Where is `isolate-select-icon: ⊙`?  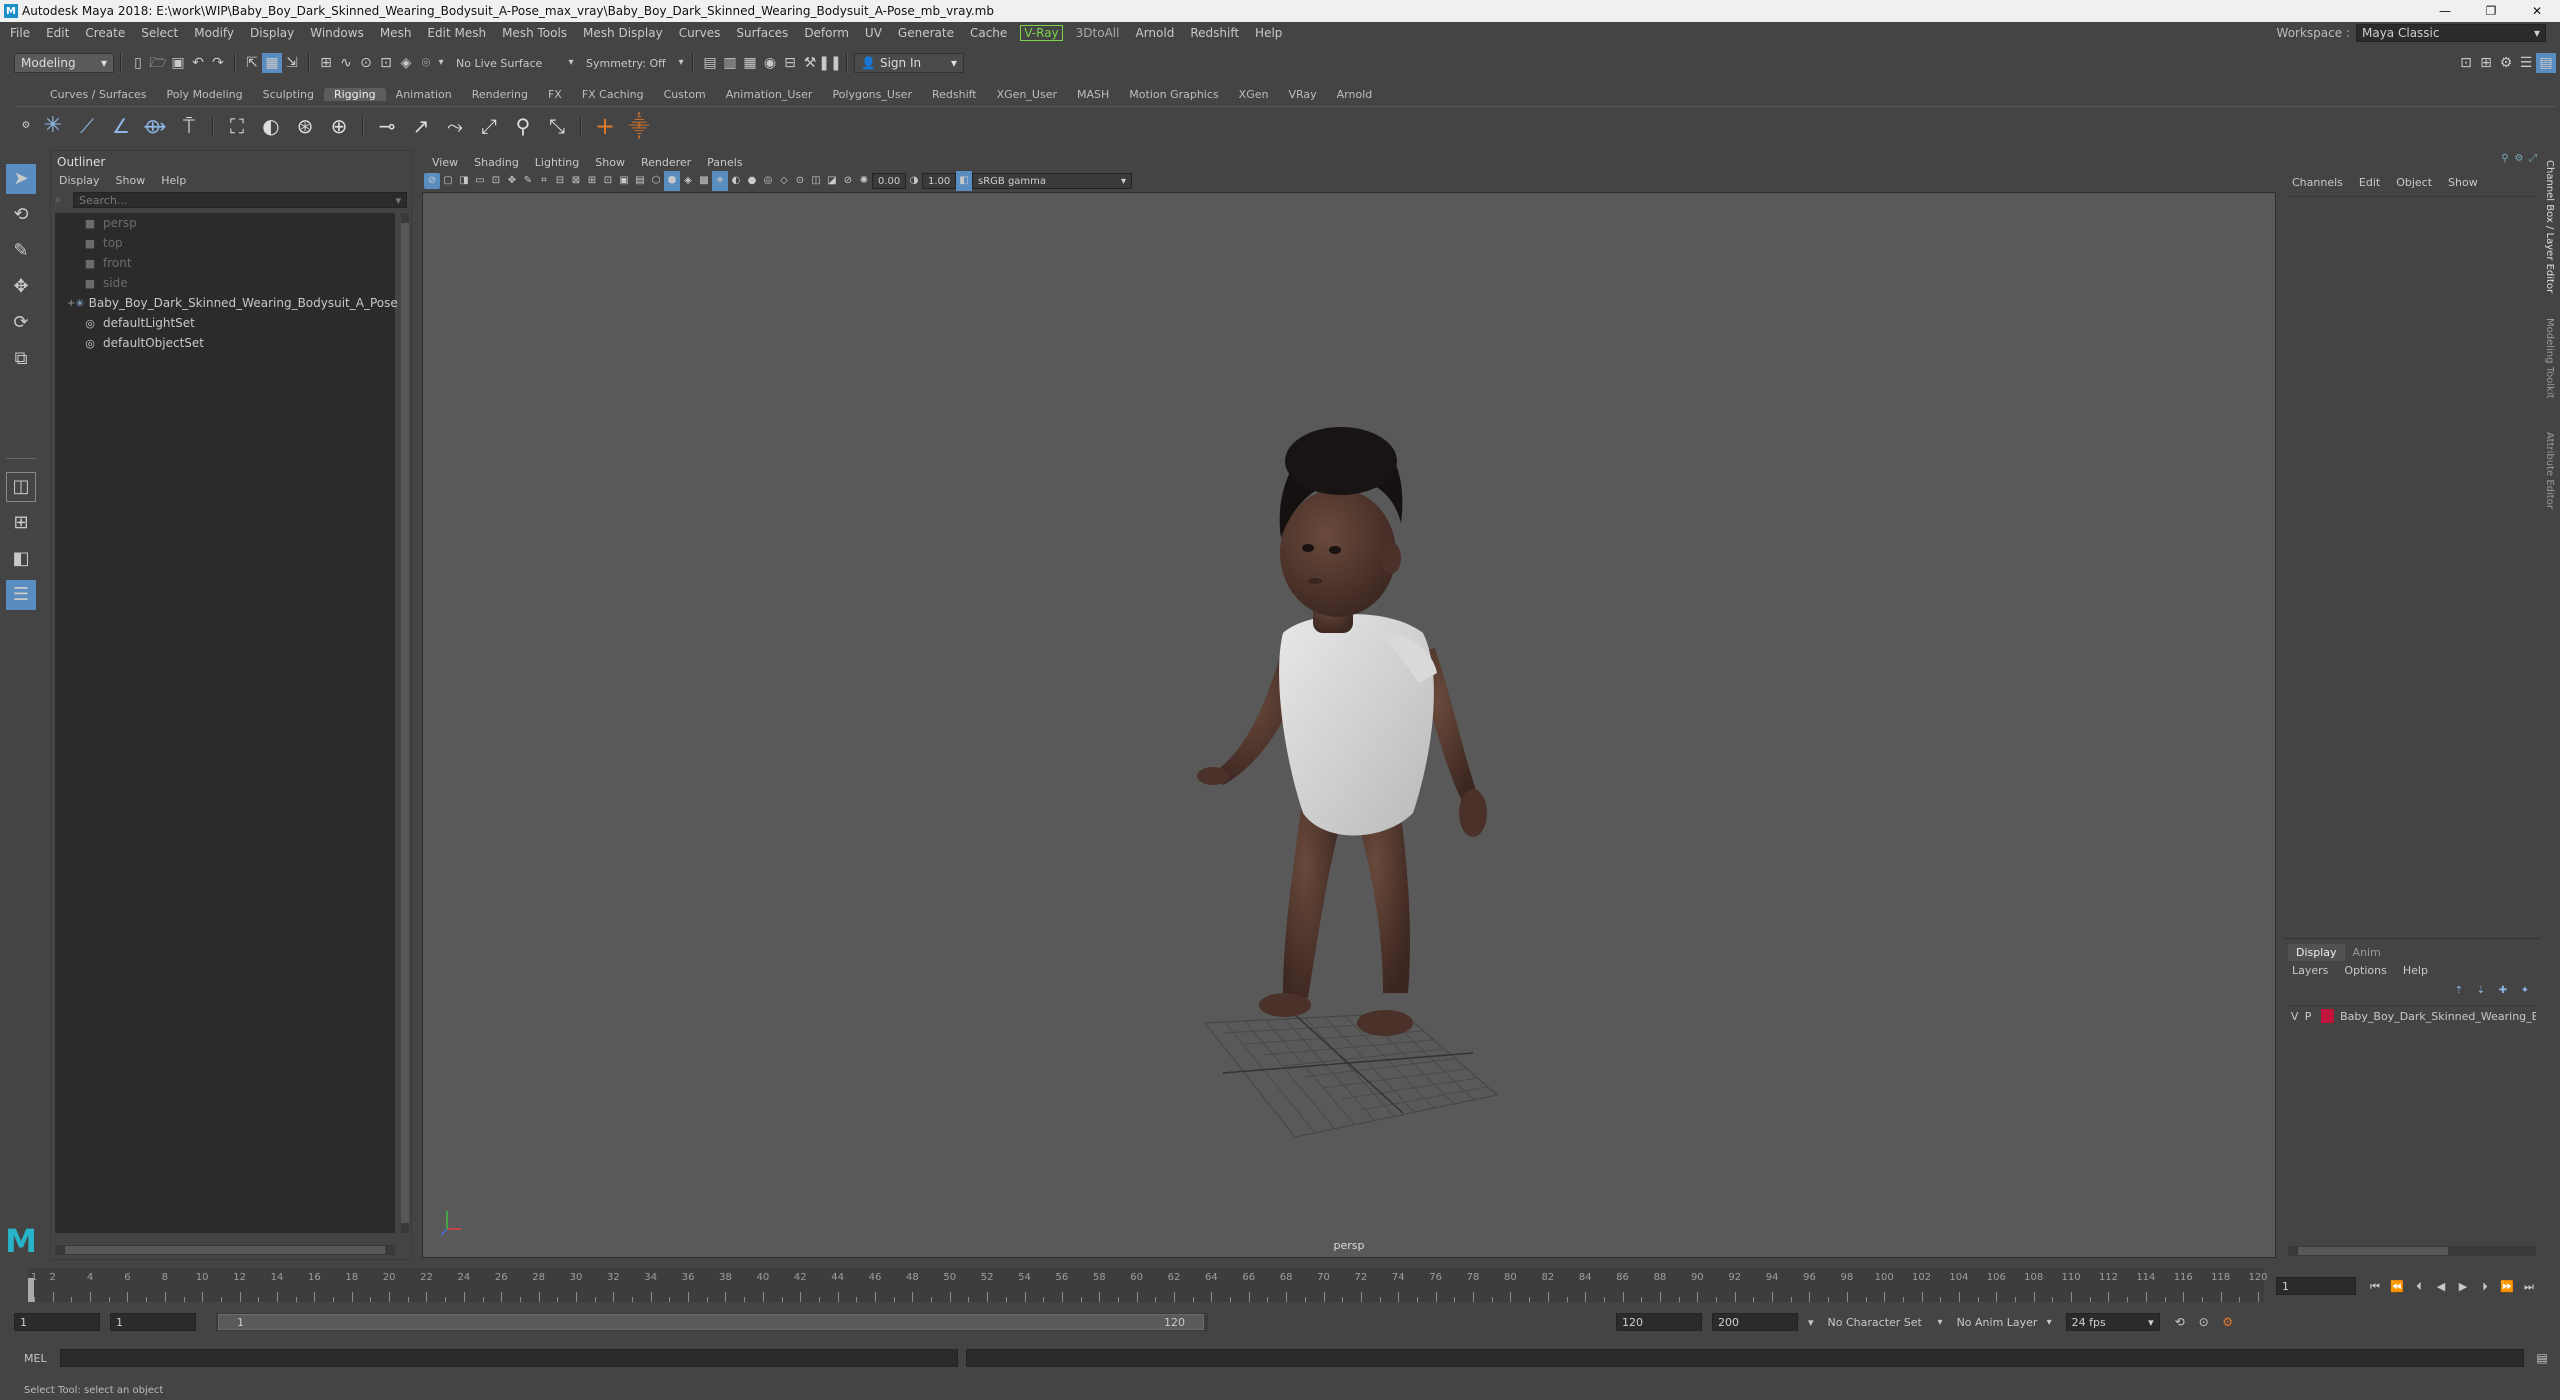 isolate-select-icon: ⊙ is located at coordinates (800, 181).